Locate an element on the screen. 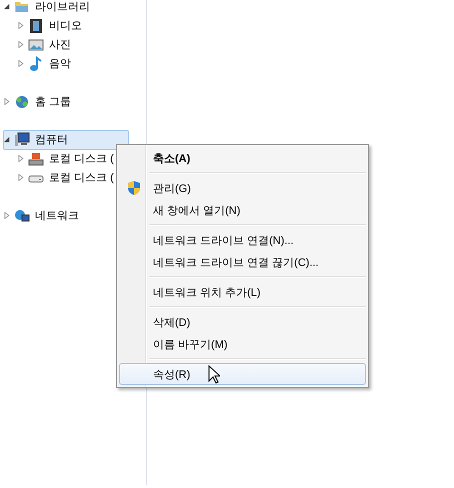  menu-item: 관리(G) is located at coordinates (242, 188).